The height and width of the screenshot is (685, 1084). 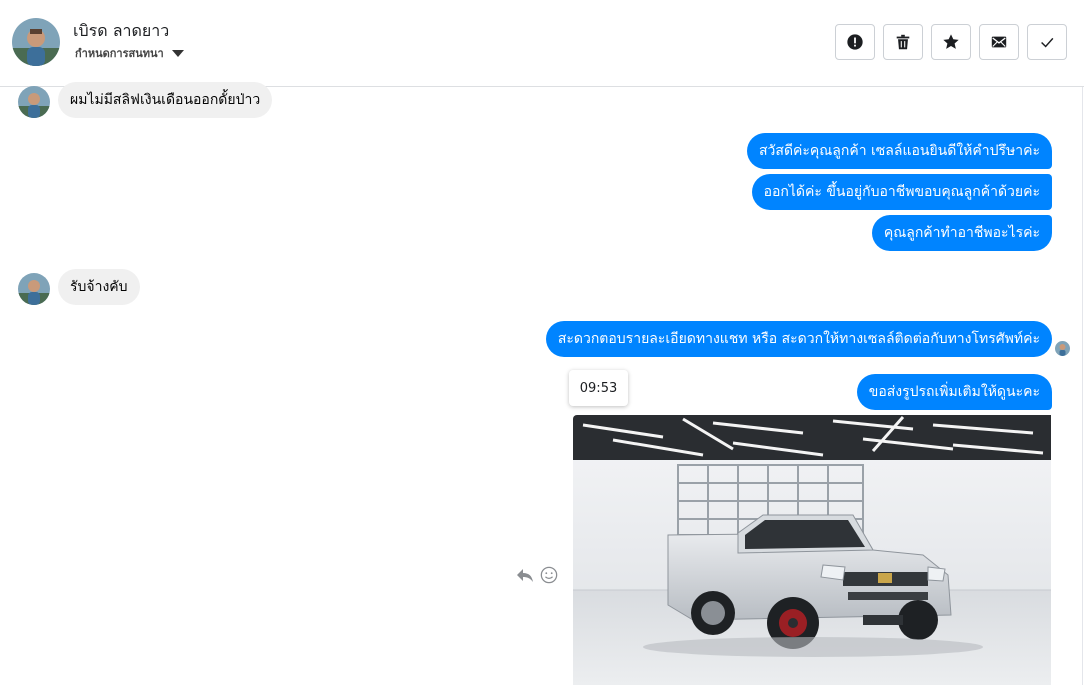 I want to click on trash-icon, so click(x=903, y=42).